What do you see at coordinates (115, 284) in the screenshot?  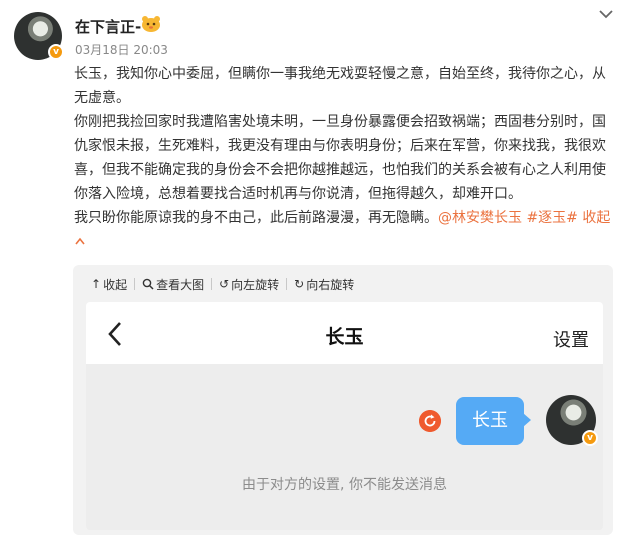 I see `collapse-label: 收起` at bounding box center [115, 284].